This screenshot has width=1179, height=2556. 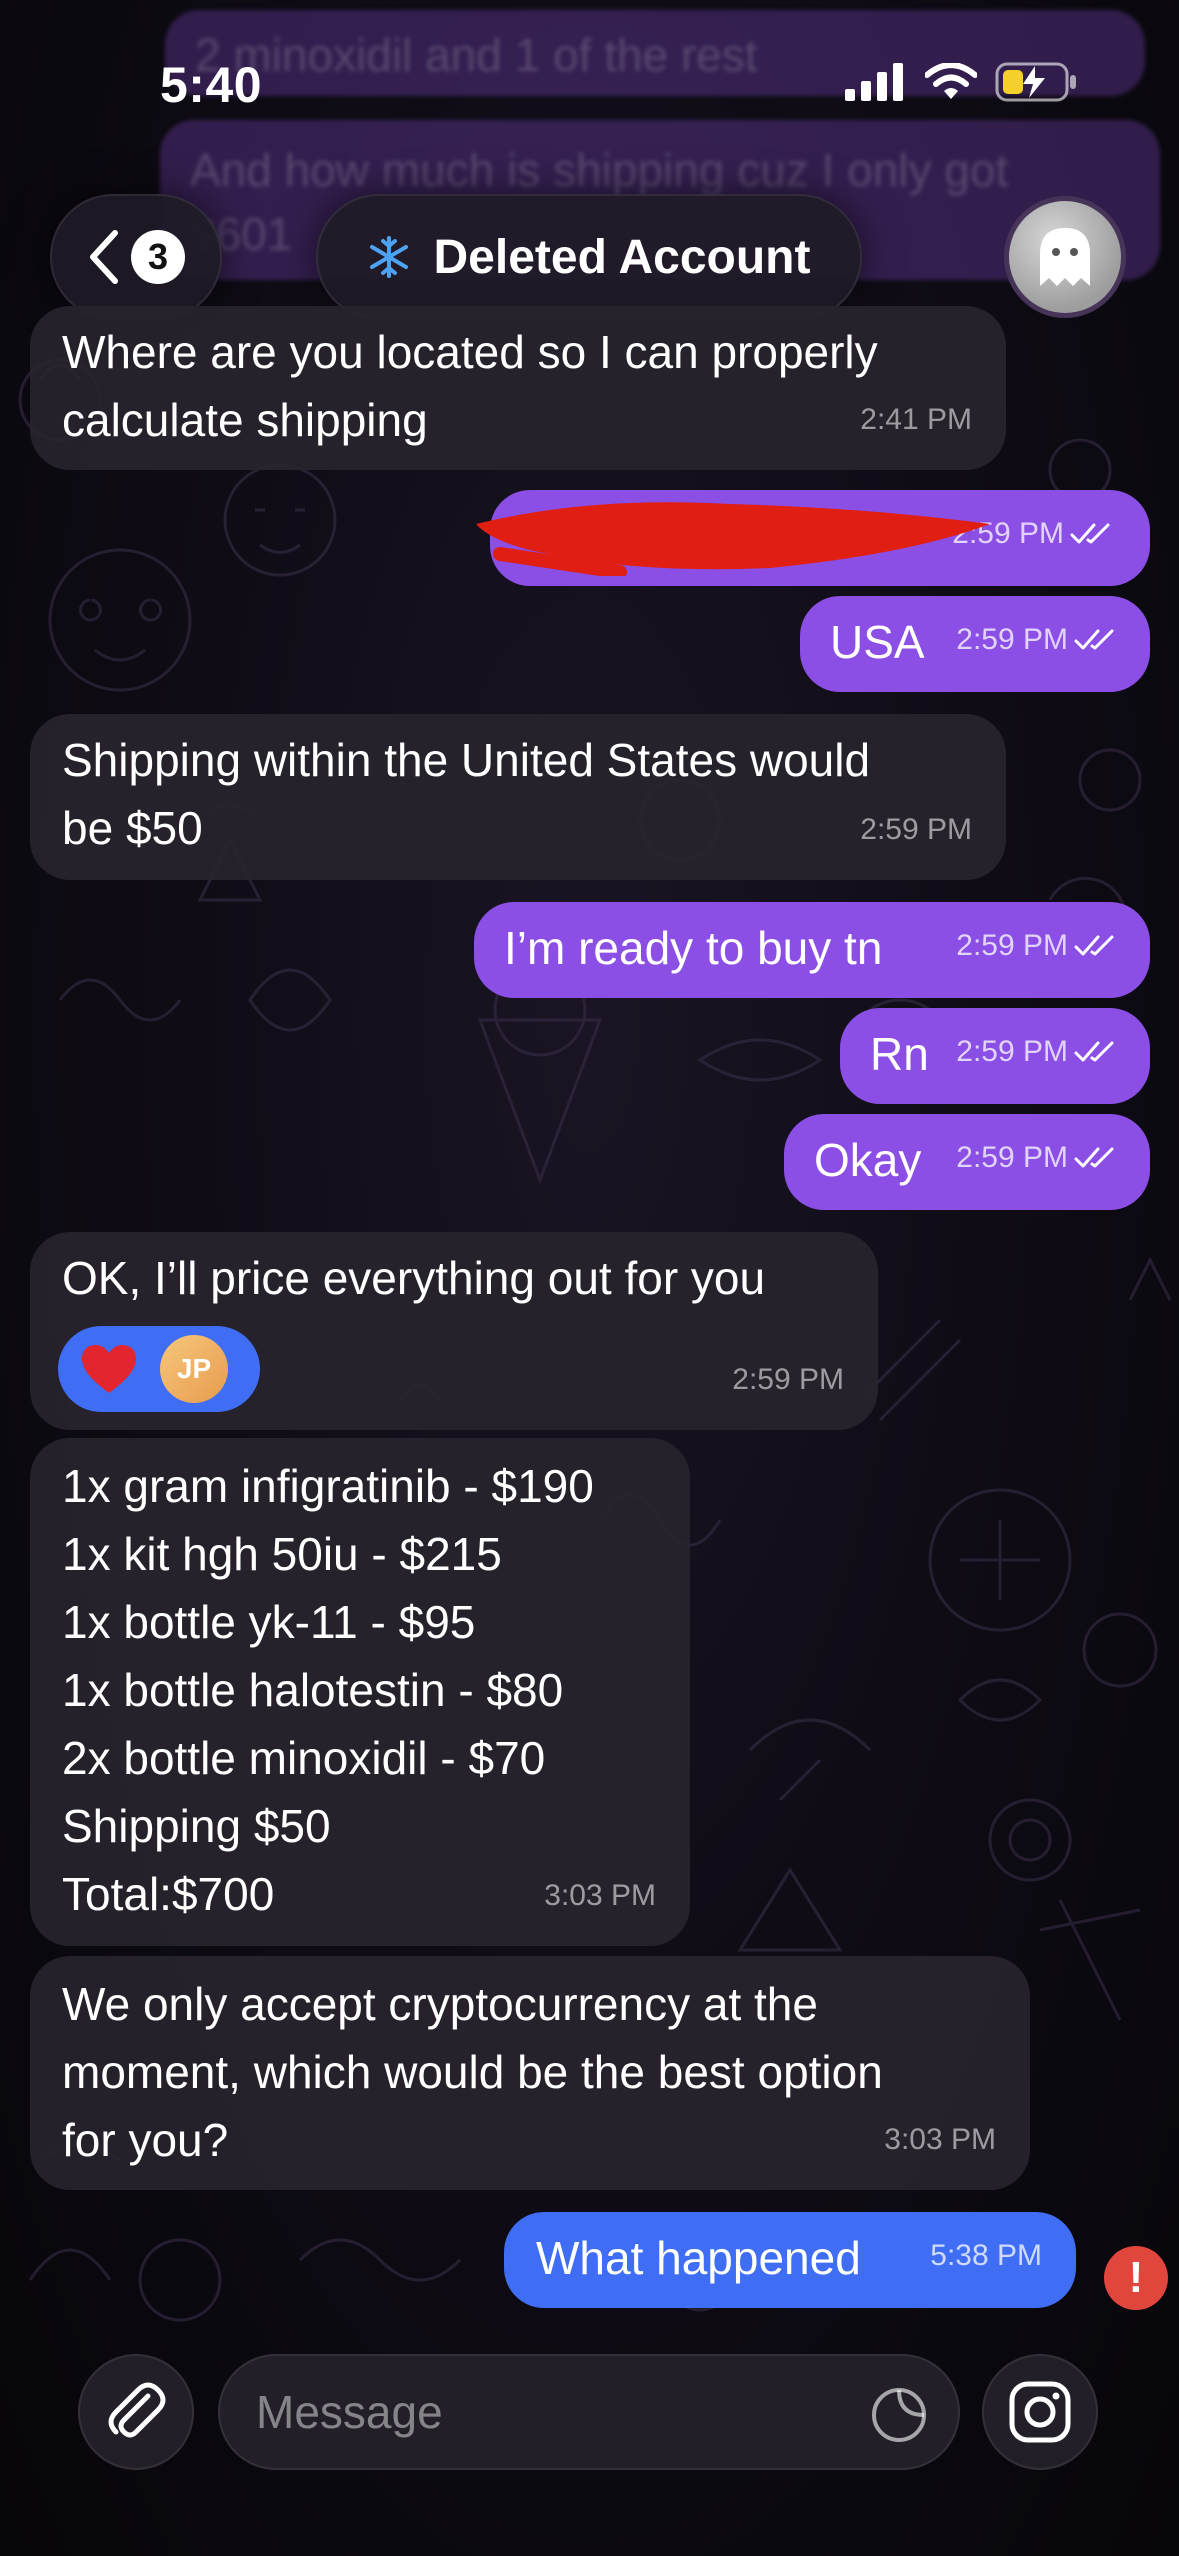 I want to click on message-text: calculate shipping, so click(x=245, y=420).